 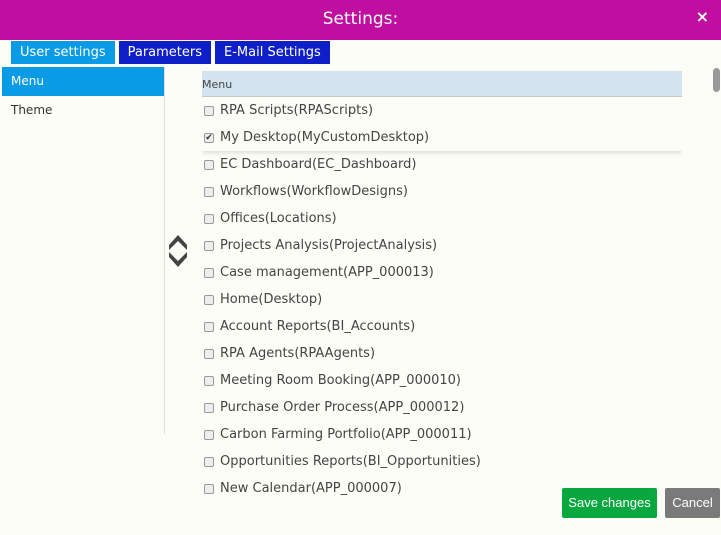 I want to click on list-item-label: Opportunities Reports(BI_Opportunities), so click(x=350, y=461).